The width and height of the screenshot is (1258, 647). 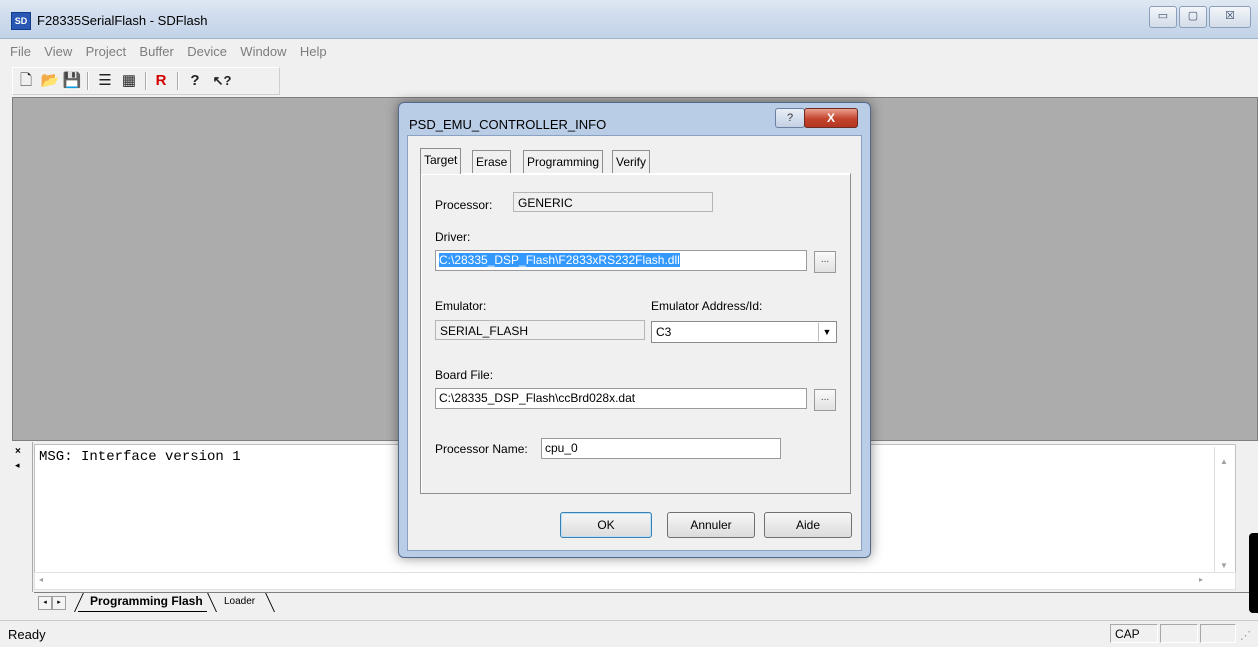 I want to click on processor-name-label: Processor Name:, so click(x=481, y=449).